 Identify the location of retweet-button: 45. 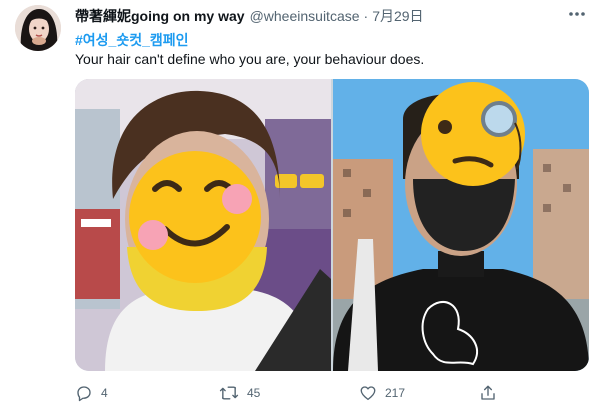
(239, 393).